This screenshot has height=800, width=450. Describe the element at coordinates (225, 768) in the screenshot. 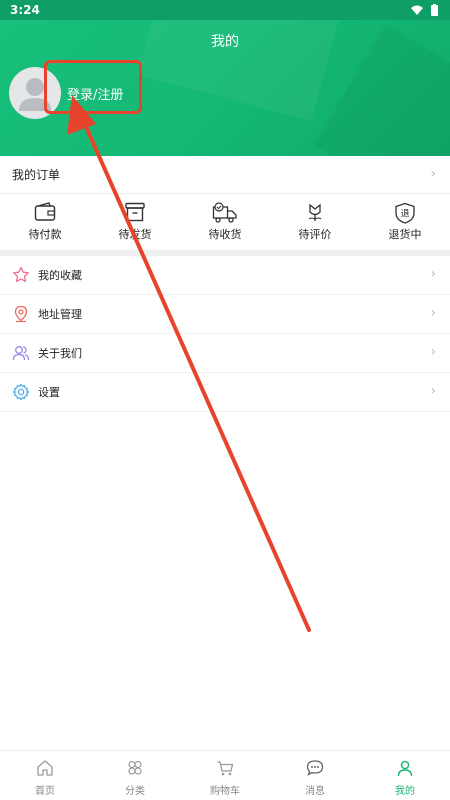

I see `cart-icon` at that location.